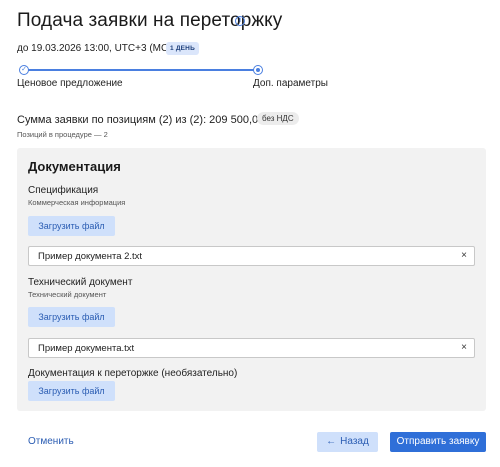 The height and width of the screenshot is (467, 500). I want to click on section-label-specification: Спецификация, so click(63, 190).